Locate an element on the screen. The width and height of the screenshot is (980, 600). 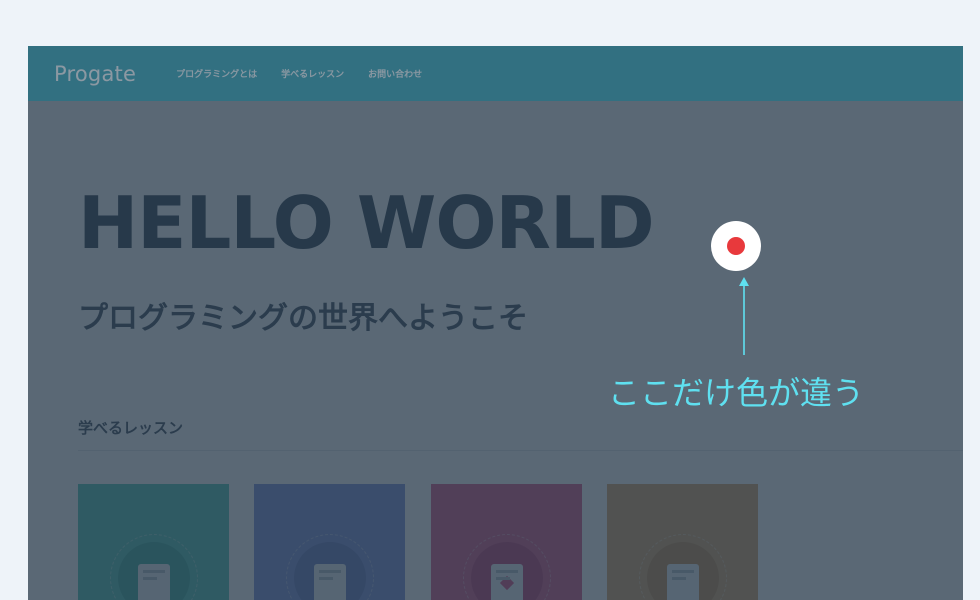
navbar: Progate プログラミングとは 学べるレッスン お問い合わせ is located at coordinates (495, 73).